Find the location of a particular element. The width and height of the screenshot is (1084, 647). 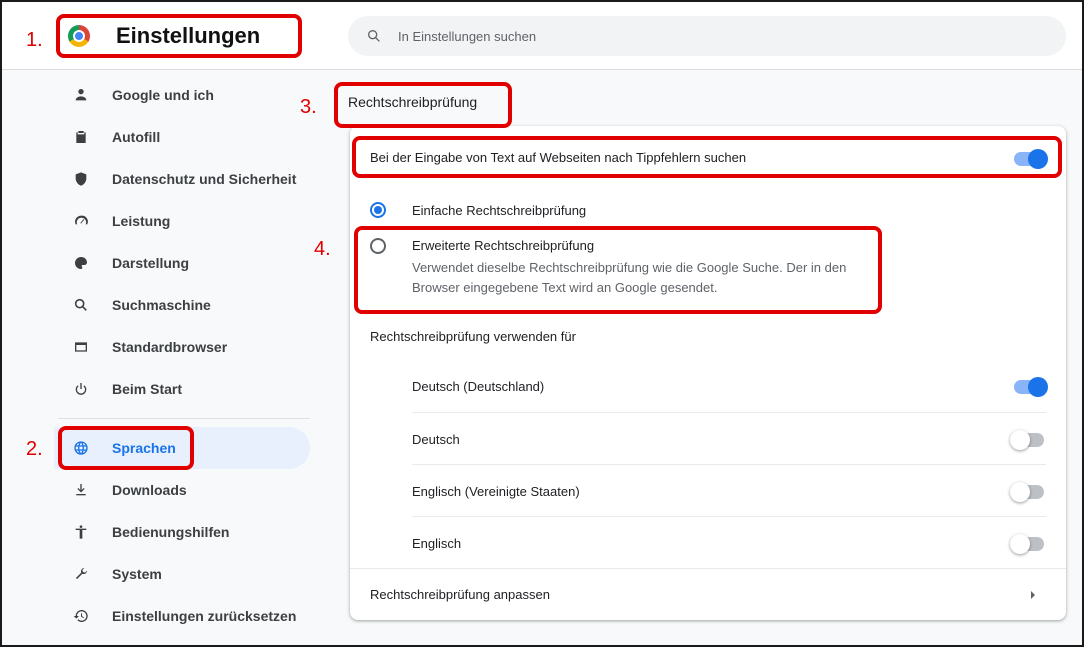

sidebar-item-autofill: Autofill is located at coordinates (184, 137).